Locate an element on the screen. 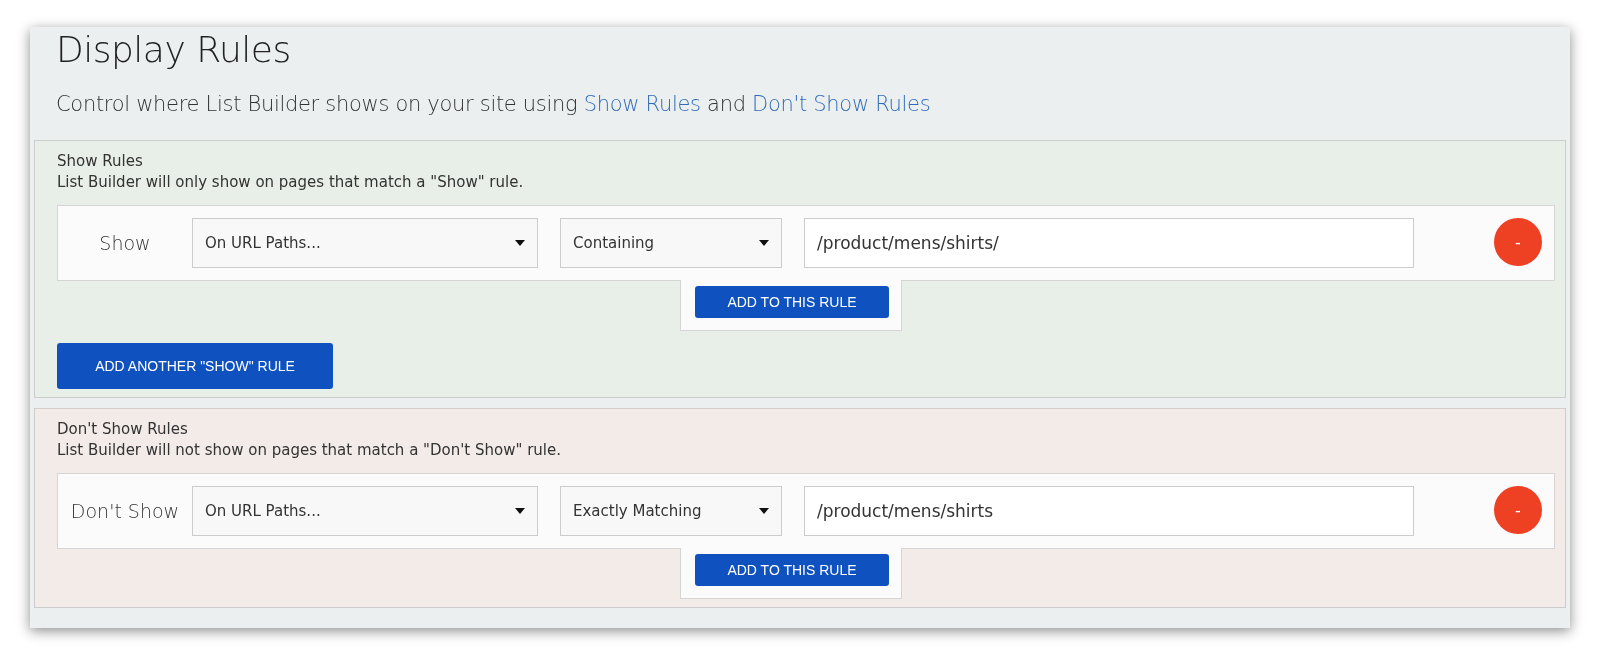 The height and width of the screenshot is (662, 1600). match-dropdown: Exactly Matching is located at coordinates (671, 511).